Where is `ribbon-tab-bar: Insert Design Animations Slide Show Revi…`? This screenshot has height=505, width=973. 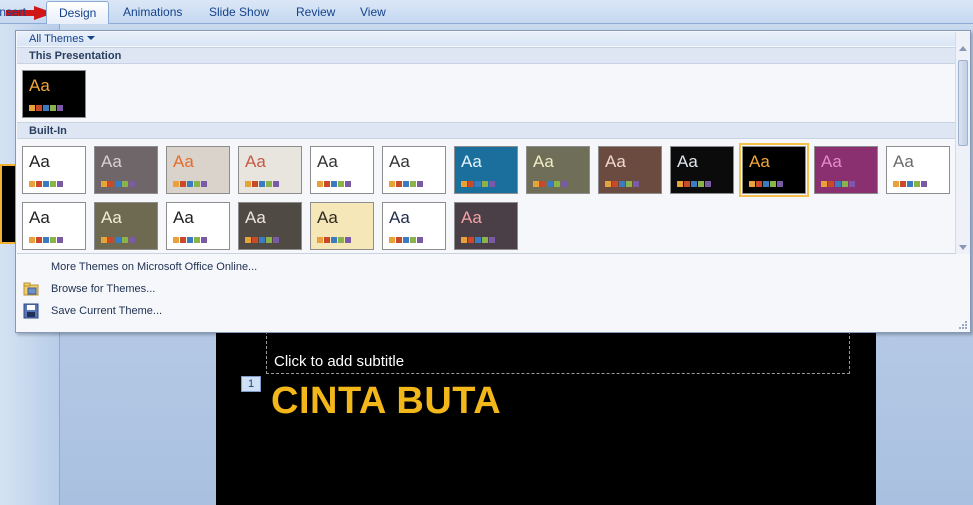 ribbon-tab-bar: Insert Design Animations Slide Show Revi… is located at coordinates (486, 12).